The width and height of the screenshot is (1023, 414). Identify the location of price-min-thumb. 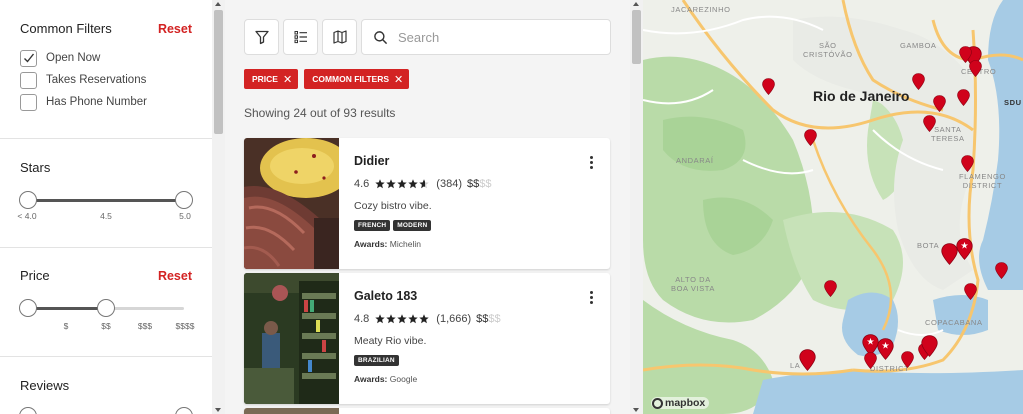
(28, 308).